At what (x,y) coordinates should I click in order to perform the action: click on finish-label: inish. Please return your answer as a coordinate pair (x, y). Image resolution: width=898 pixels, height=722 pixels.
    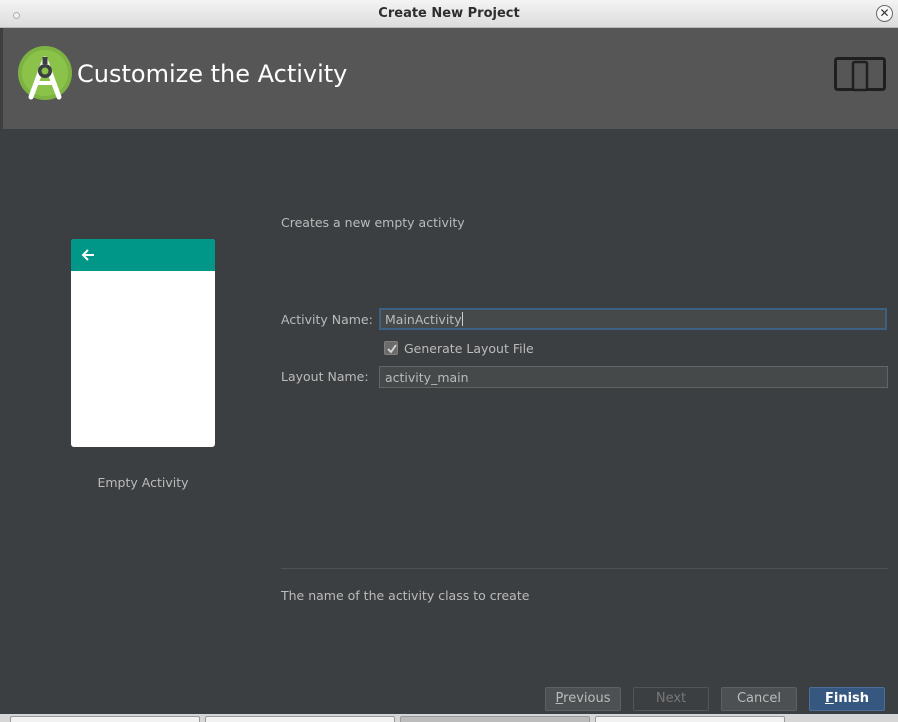
    Looking at the image, I should click on (851, 698).